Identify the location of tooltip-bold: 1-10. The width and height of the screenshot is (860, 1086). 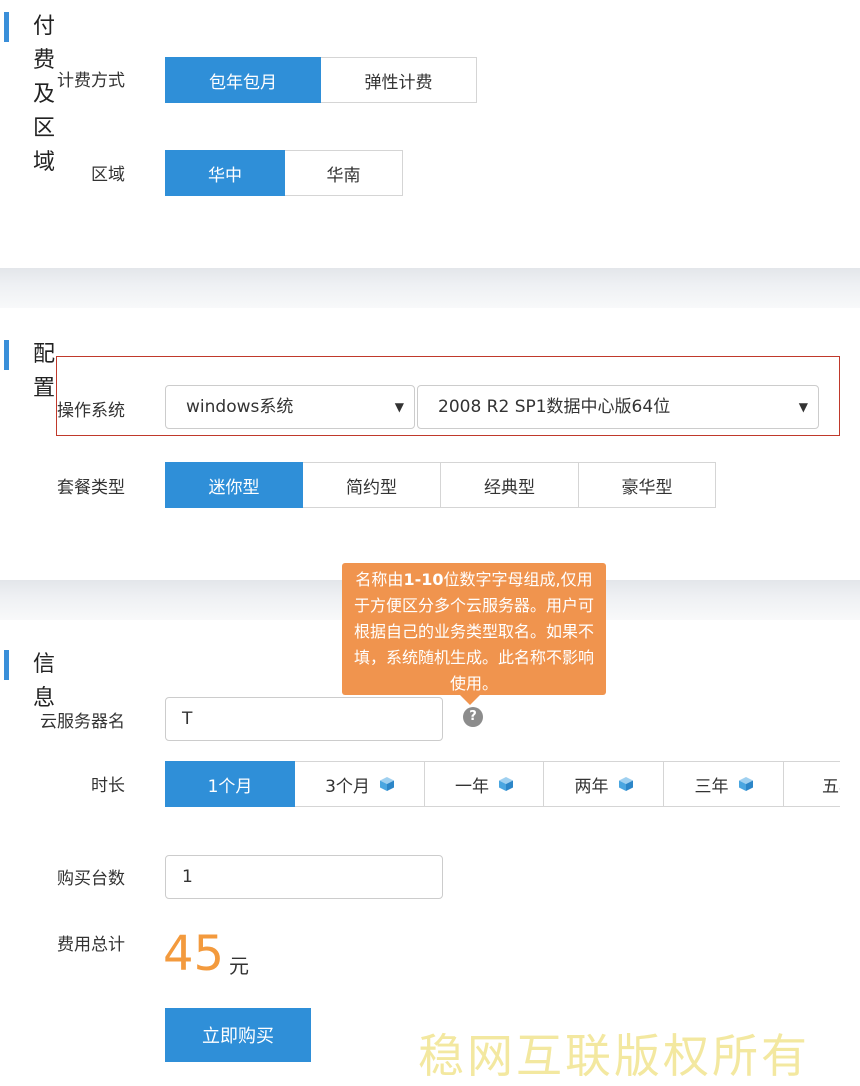
(423, 579).